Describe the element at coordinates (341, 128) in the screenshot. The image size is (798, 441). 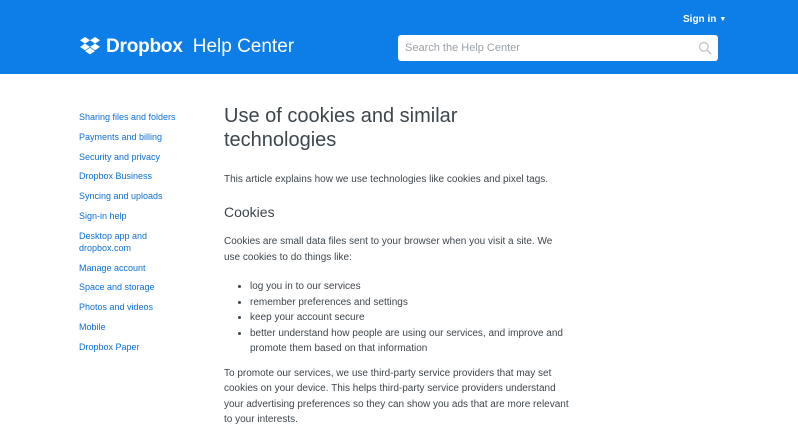
I see `page-title: Use of cookies and similar technologies` at that location.